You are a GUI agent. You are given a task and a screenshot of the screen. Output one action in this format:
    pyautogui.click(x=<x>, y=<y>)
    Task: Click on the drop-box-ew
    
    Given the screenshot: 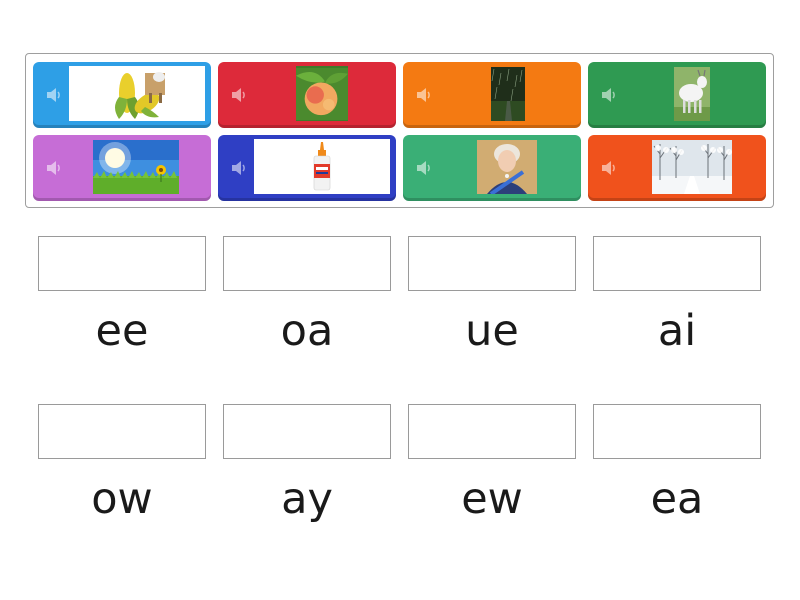 What is the action you would take?
    pyautogui.click(x=492, y=431)
    